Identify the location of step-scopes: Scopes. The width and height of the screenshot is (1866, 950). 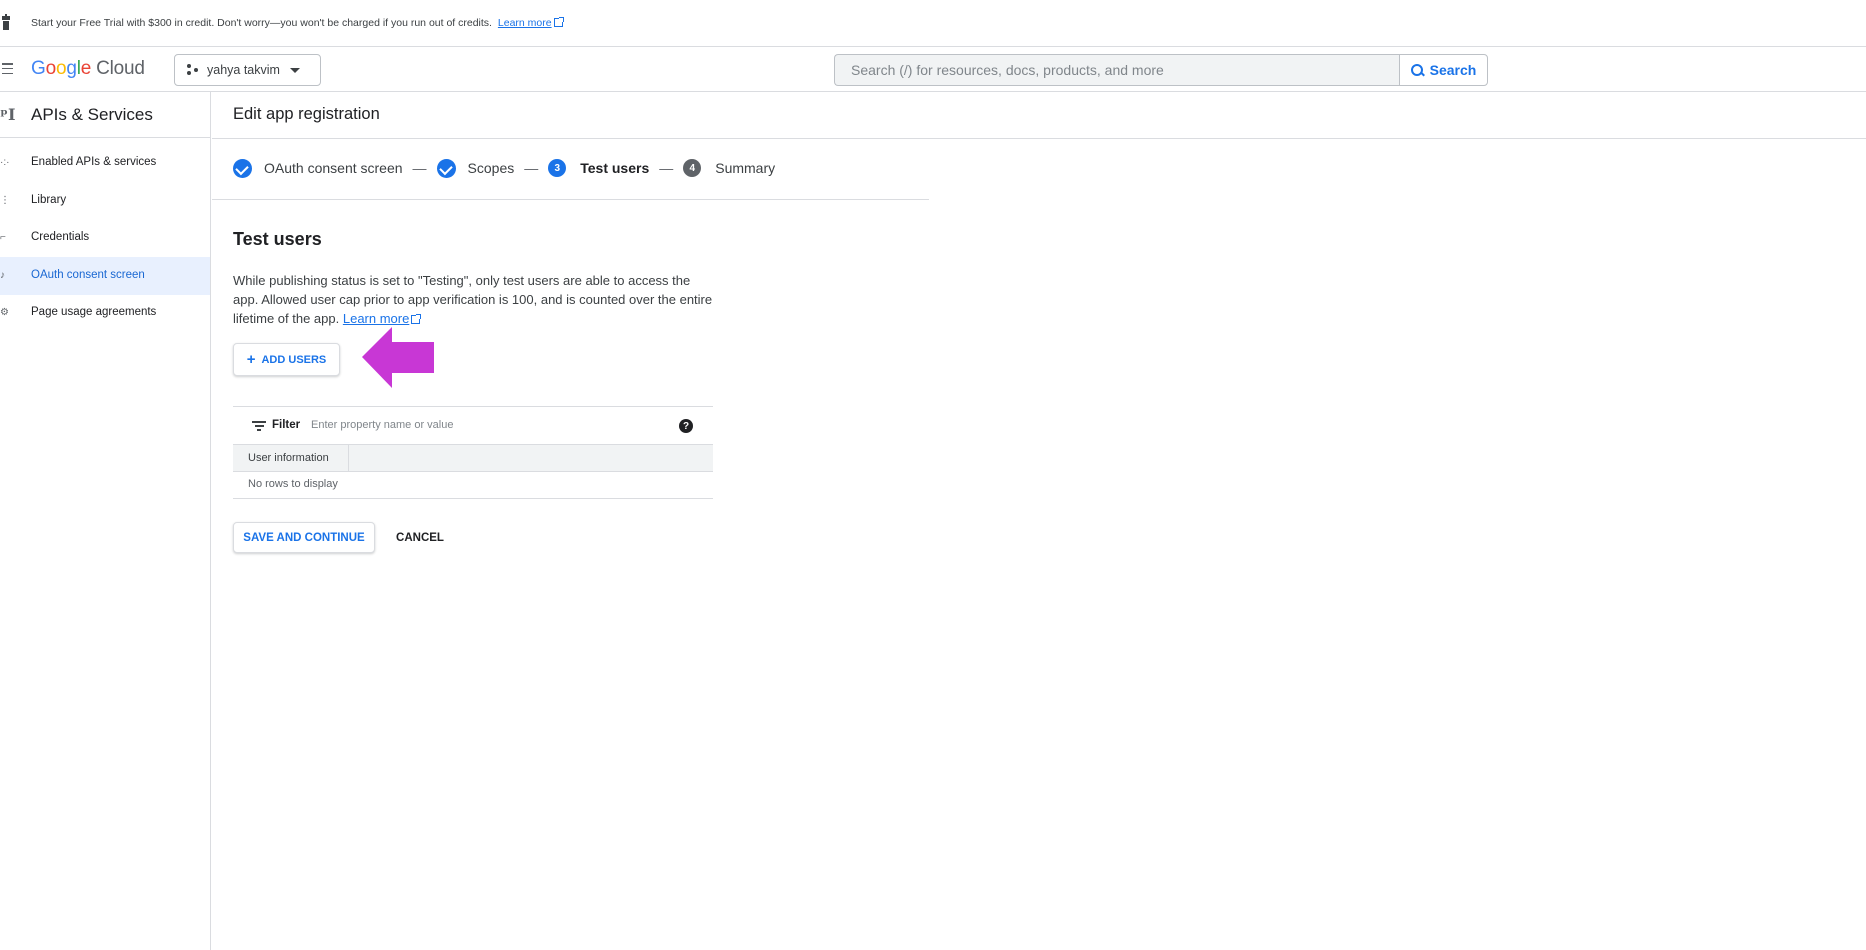
(491, 168).